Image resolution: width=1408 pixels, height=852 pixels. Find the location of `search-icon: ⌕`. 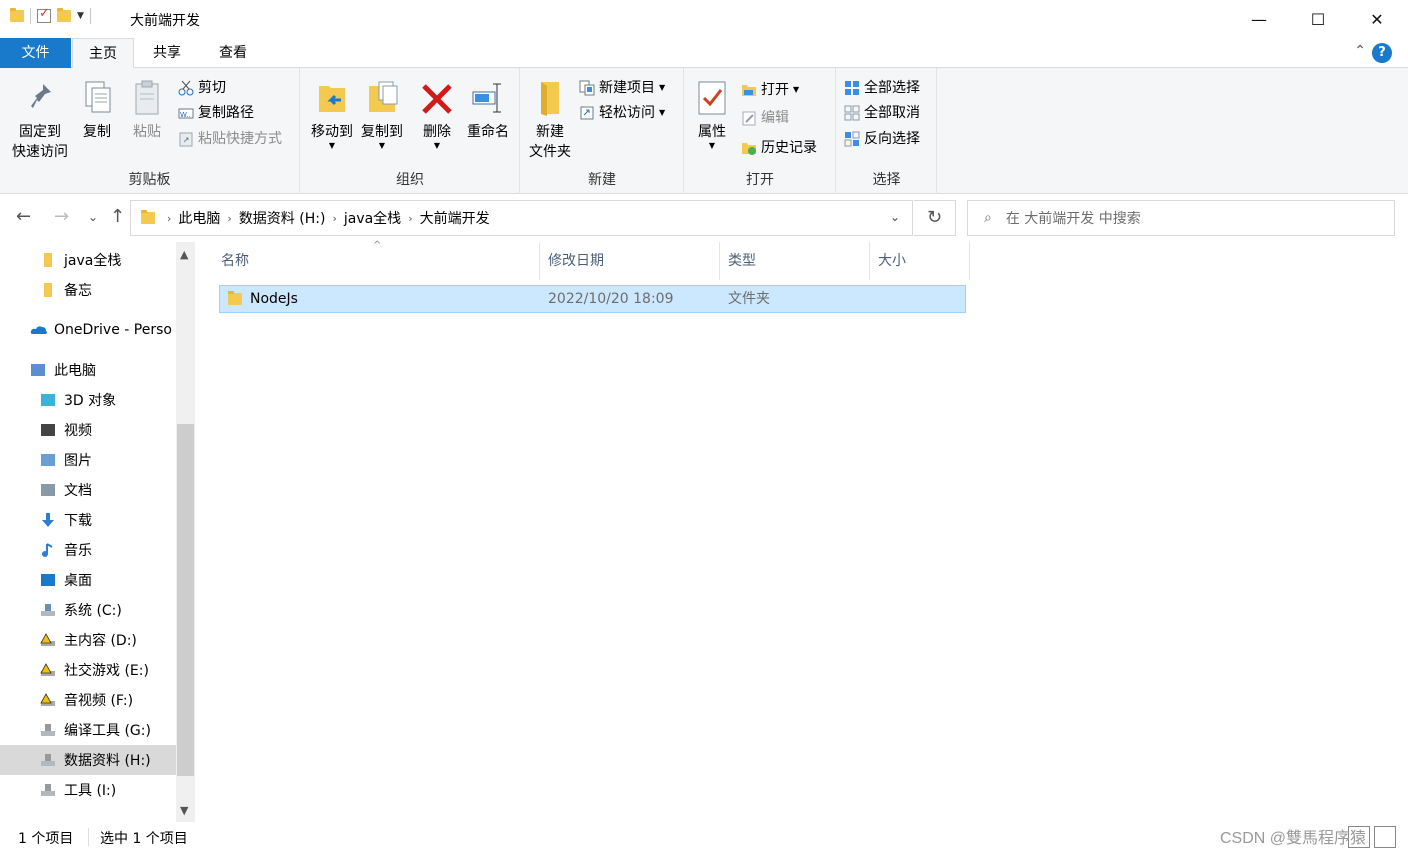

search-icon: ⌕ is located at coordinates (988, 218).